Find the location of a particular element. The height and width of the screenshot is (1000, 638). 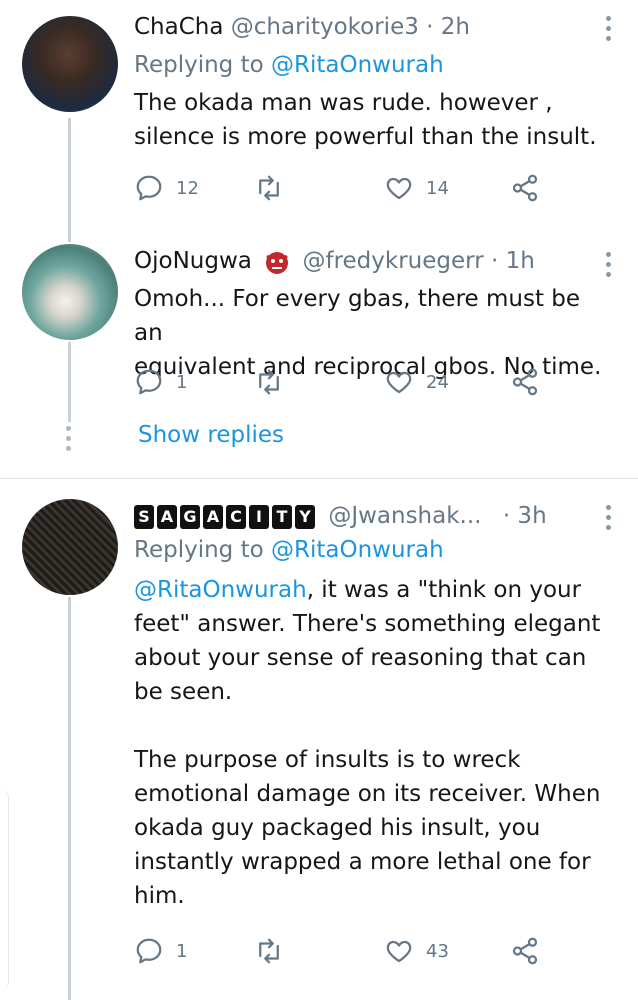

edge-handle is located at coordinates (4, 890).